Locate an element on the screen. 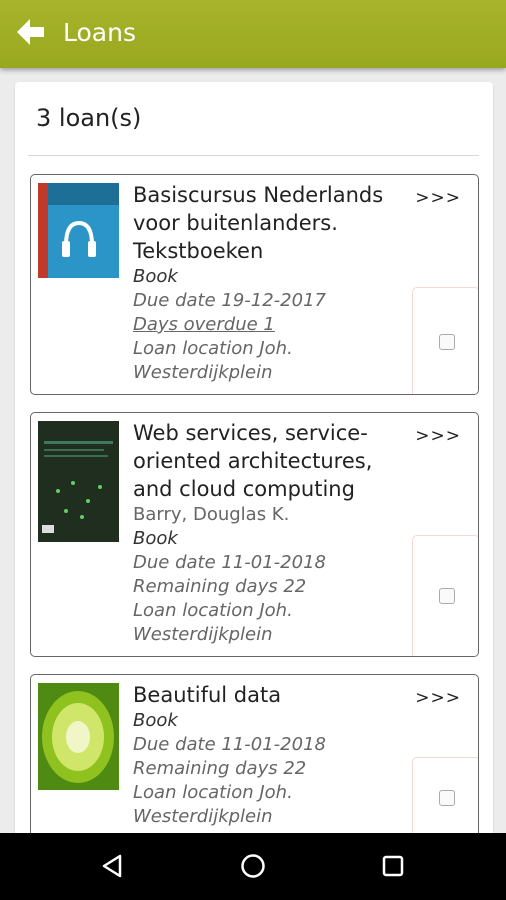 The height and width of the screenshot is (900, 506). square-recents-icon is located at coordinates (393, 866).